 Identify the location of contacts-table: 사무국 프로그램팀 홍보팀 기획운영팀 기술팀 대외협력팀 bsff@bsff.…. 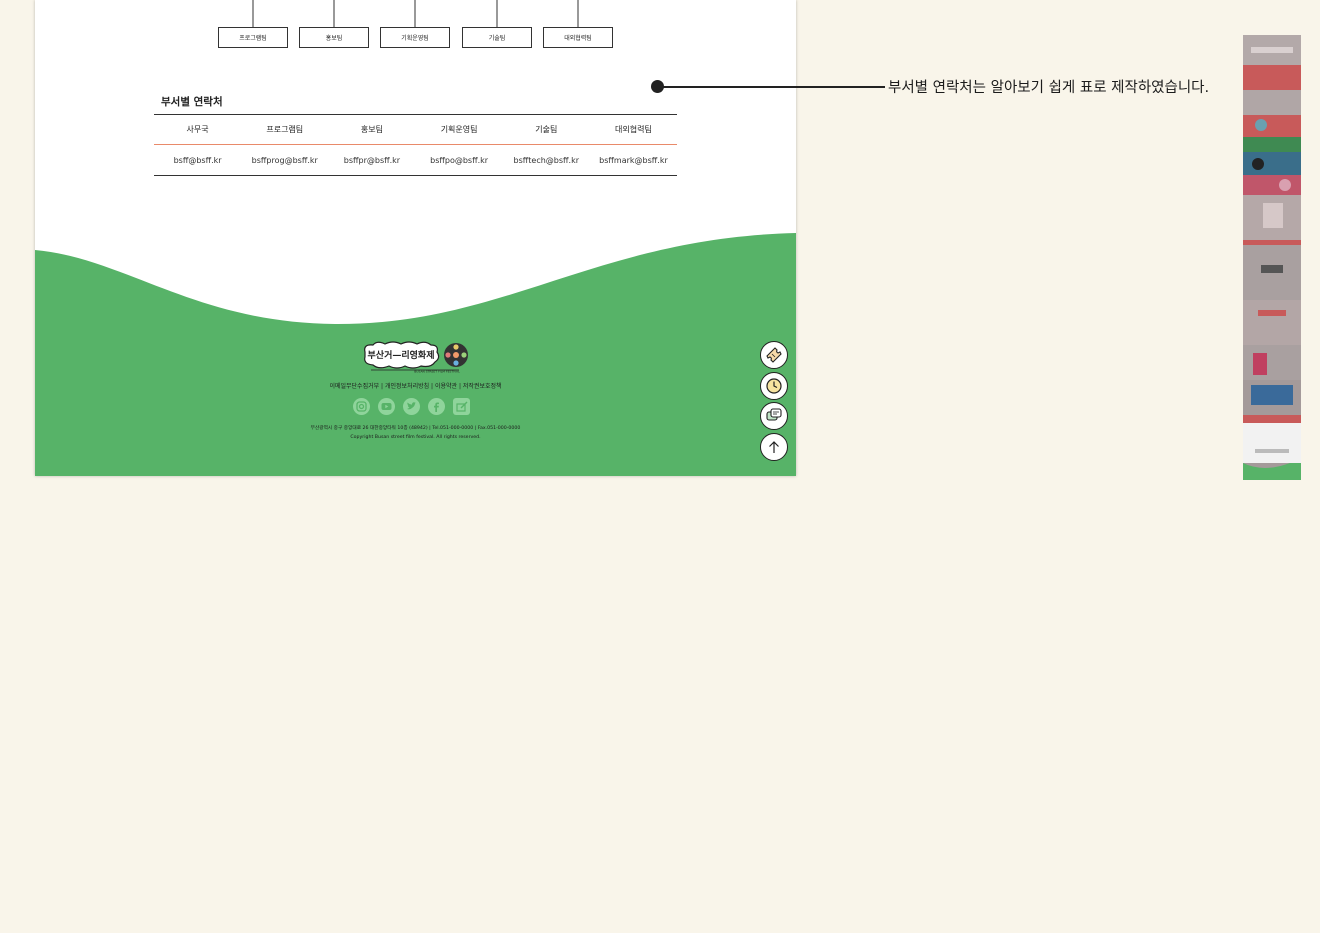
(415, 145).